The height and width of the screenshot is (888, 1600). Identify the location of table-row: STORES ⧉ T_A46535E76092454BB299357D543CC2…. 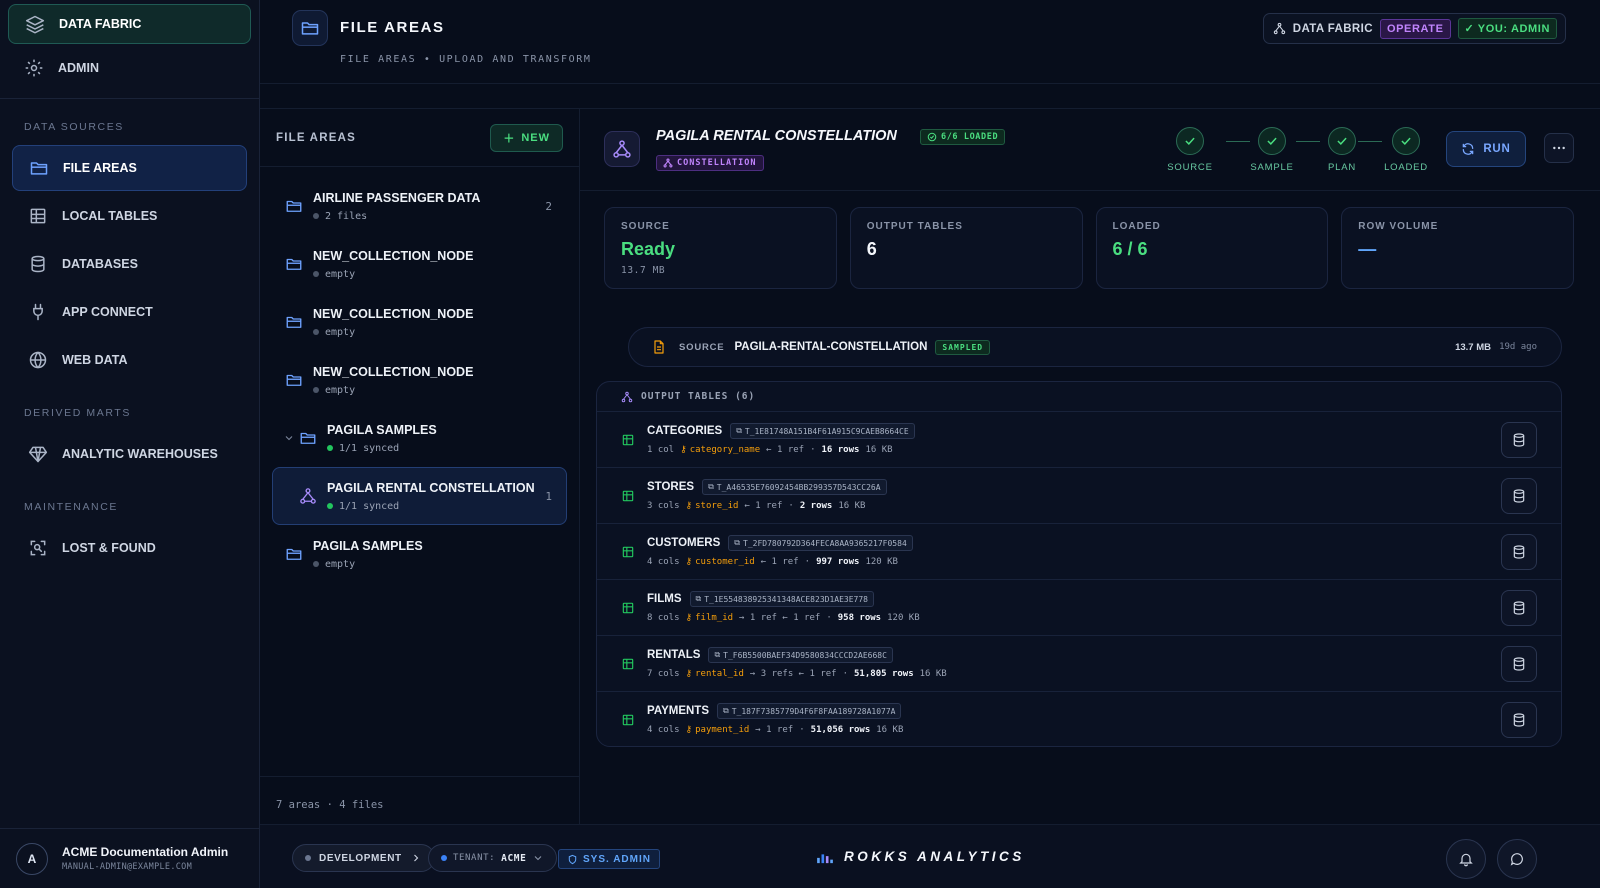
(1079, 496).